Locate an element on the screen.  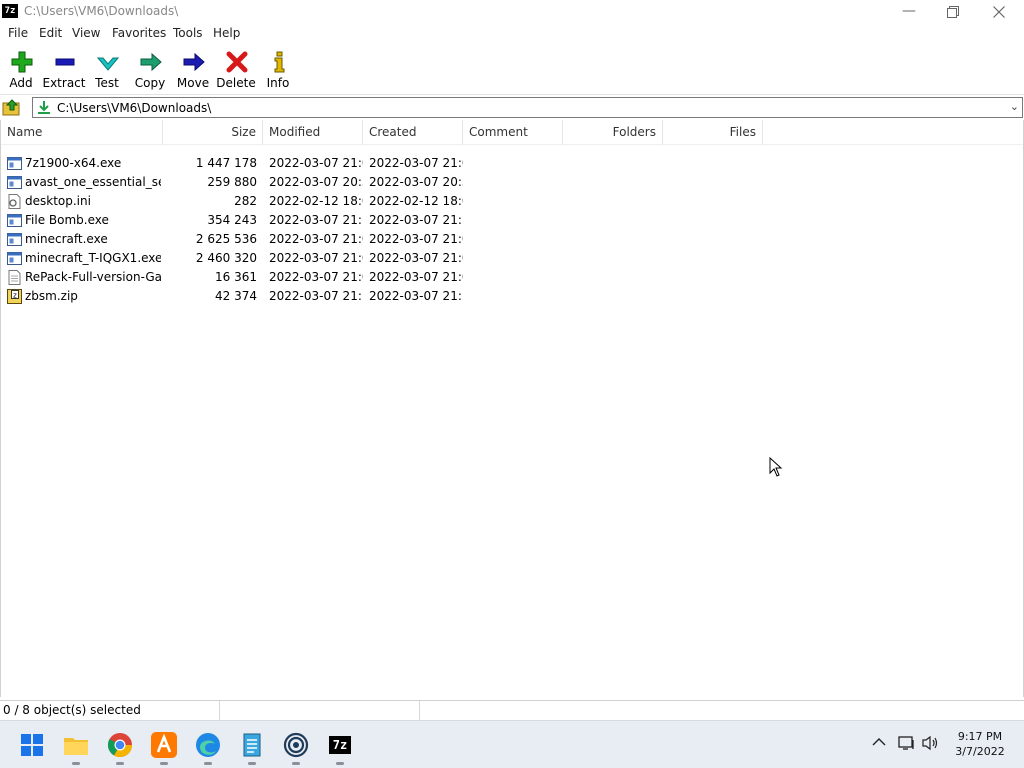
taskbar-chrome is located at coordinates (120, 748).